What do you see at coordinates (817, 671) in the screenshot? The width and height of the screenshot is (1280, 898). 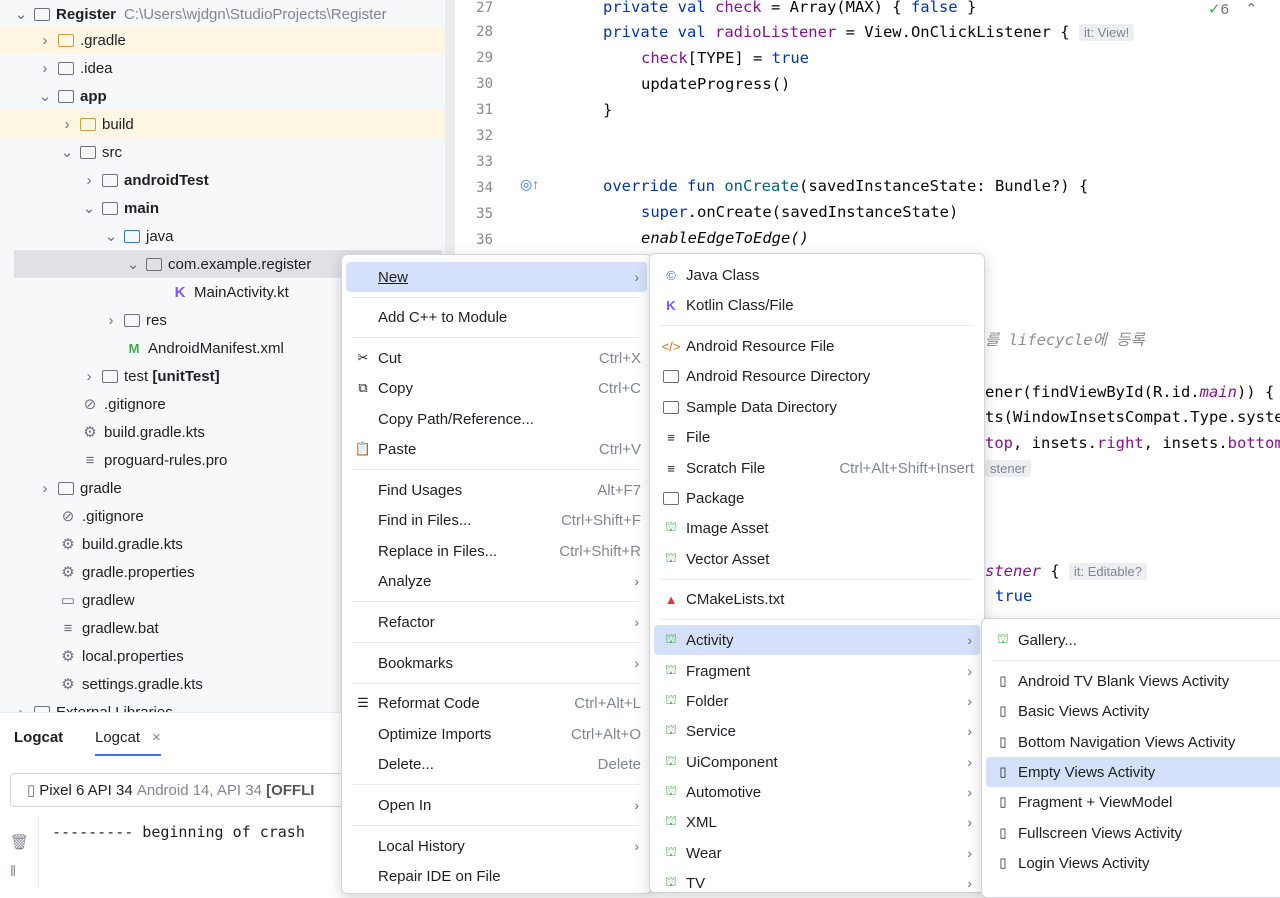 I see `menu-item-fragment: ⛫ Fragment ›` at bounding box center [817, 671].